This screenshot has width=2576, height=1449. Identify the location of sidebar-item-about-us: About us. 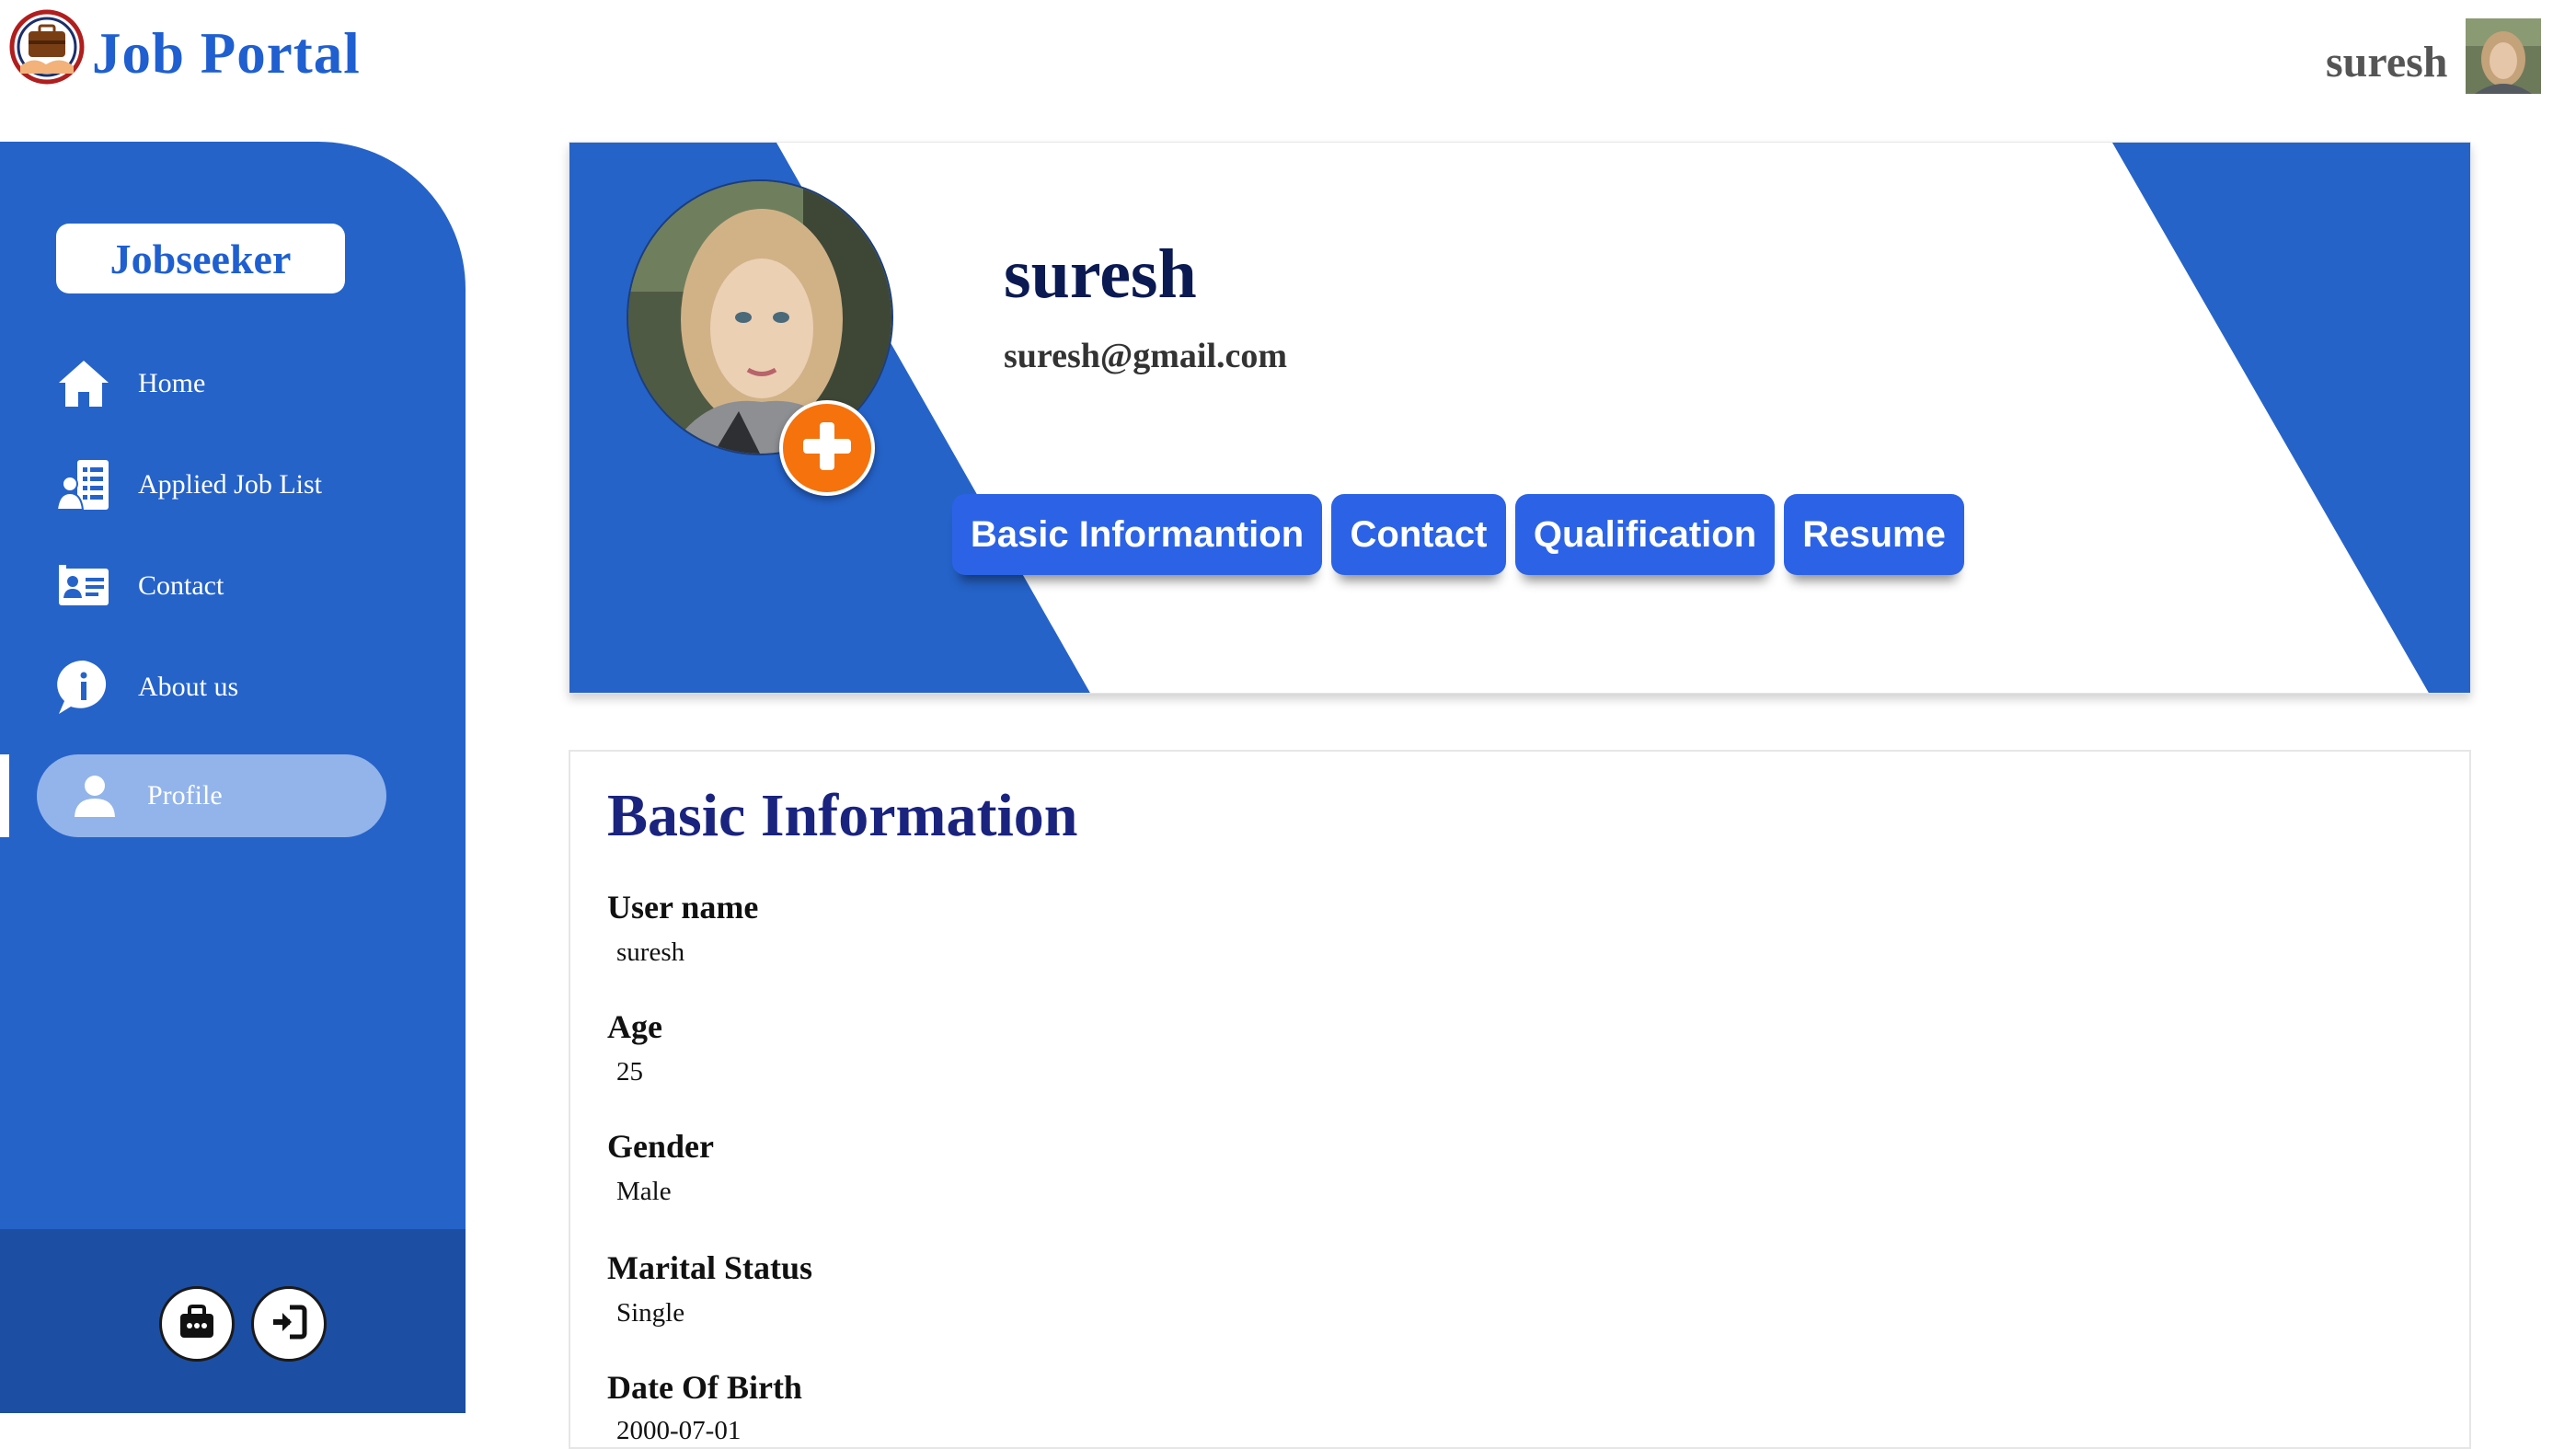
(233, 687).